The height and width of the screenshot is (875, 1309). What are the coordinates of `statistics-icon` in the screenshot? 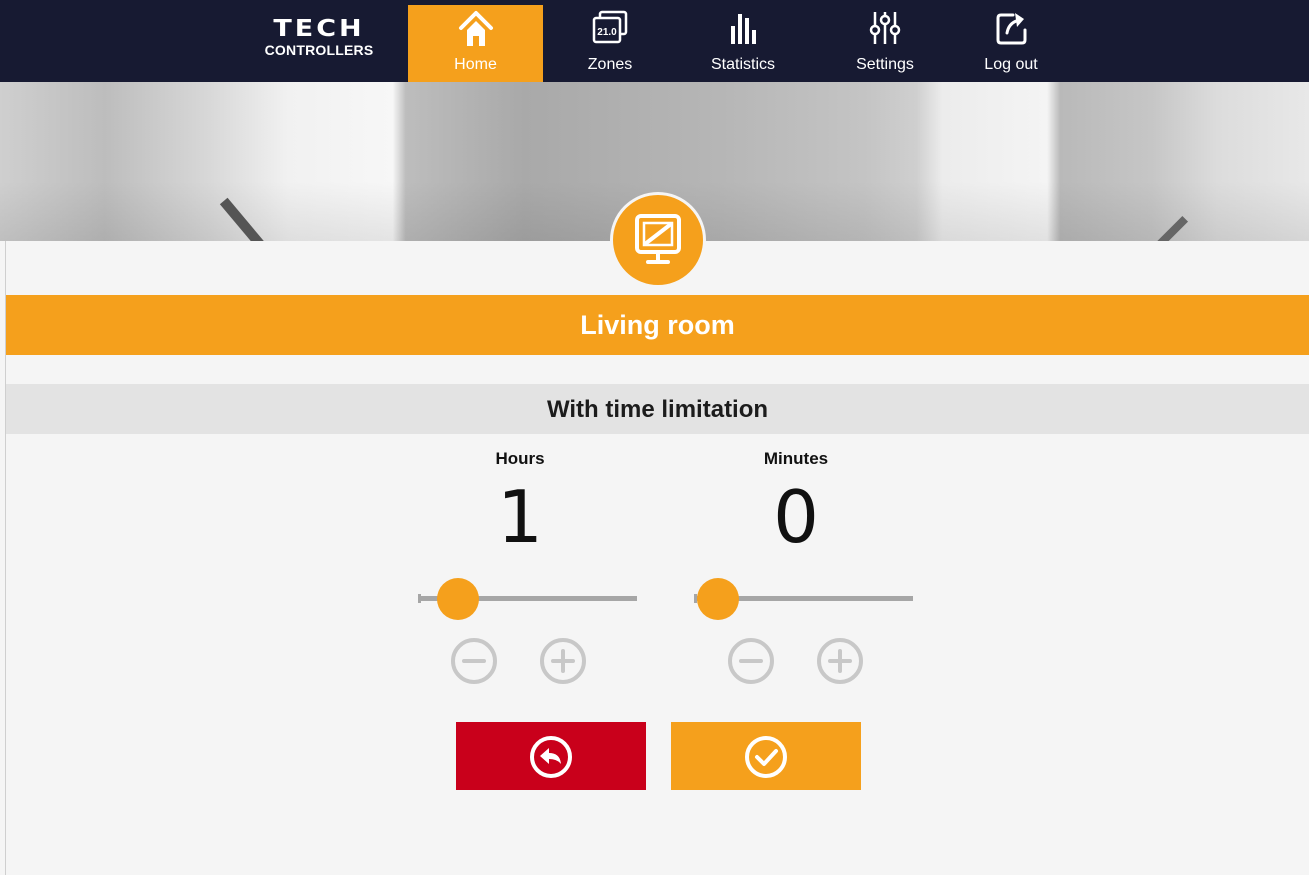 It's located at (743, 30).